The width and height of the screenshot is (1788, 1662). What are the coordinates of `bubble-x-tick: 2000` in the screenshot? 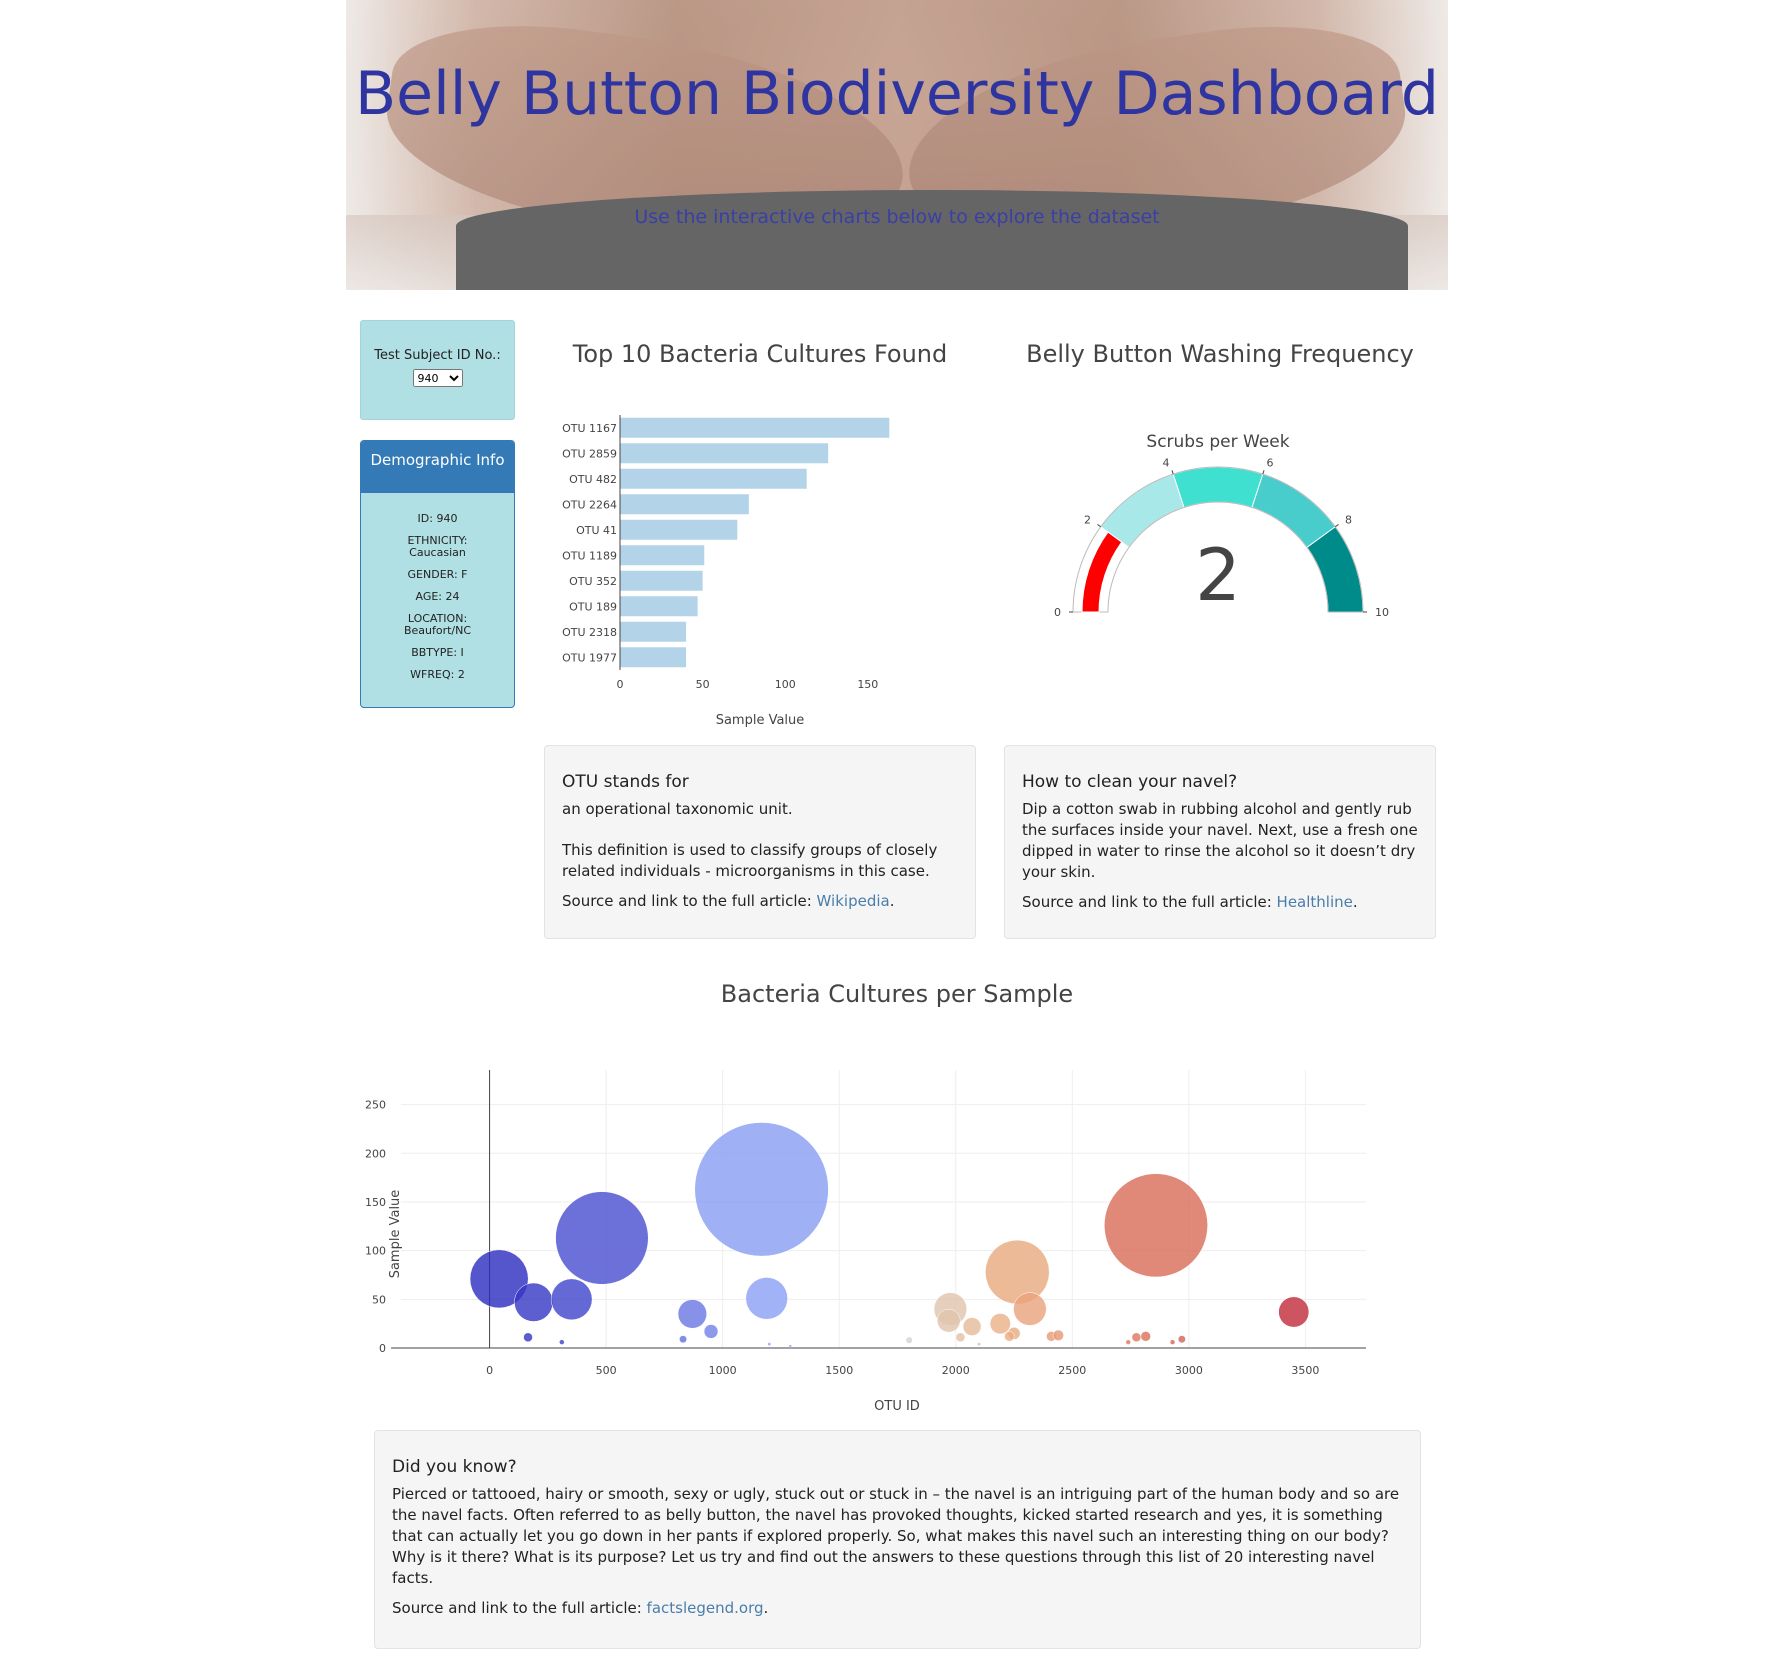 It's located at (956, 1370).